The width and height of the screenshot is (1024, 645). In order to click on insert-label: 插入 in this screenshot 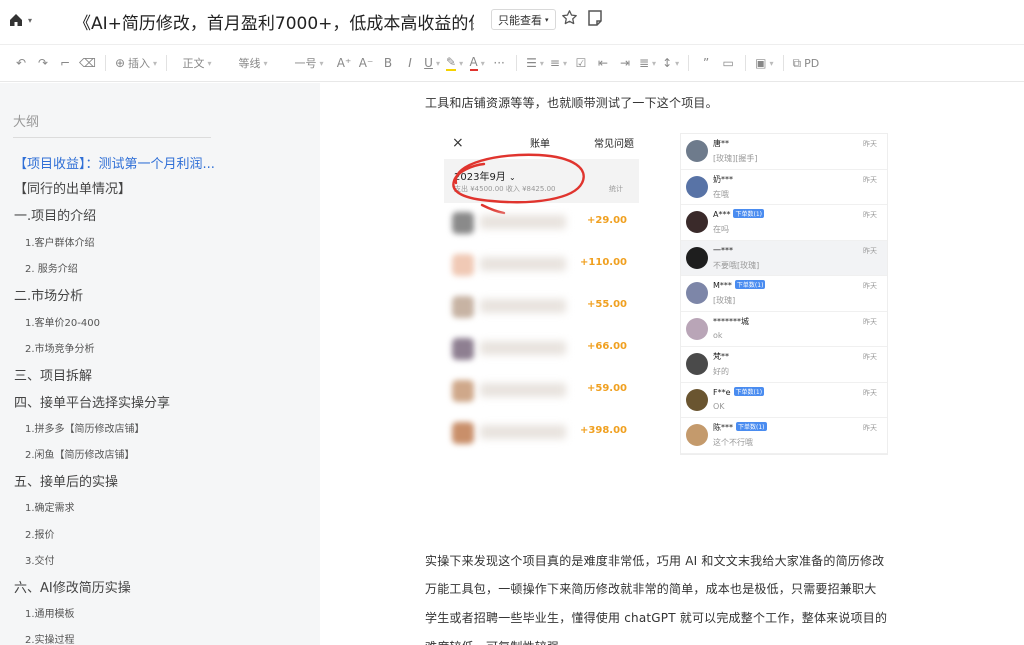, I will do `click(139, 63)`.